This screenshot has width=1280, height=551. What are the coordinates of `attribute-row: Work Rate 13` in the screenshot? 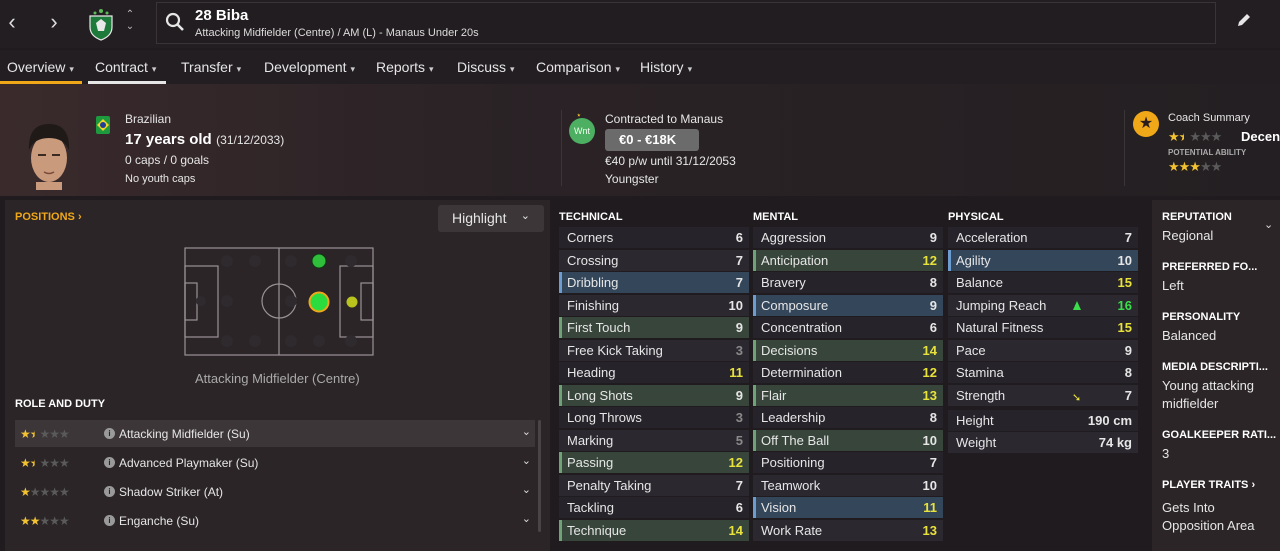 It's located at (848, 530).